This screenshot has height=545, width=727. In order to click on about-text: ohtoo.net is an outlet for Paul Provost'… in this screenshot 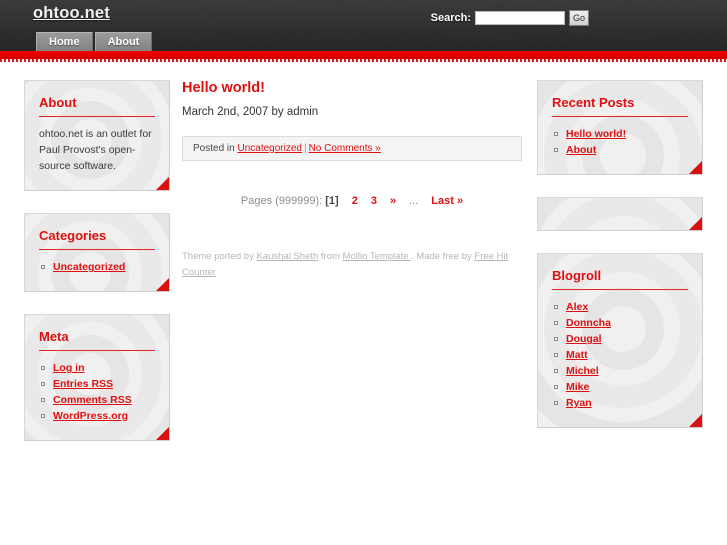, I will do `click(95, 150)`.